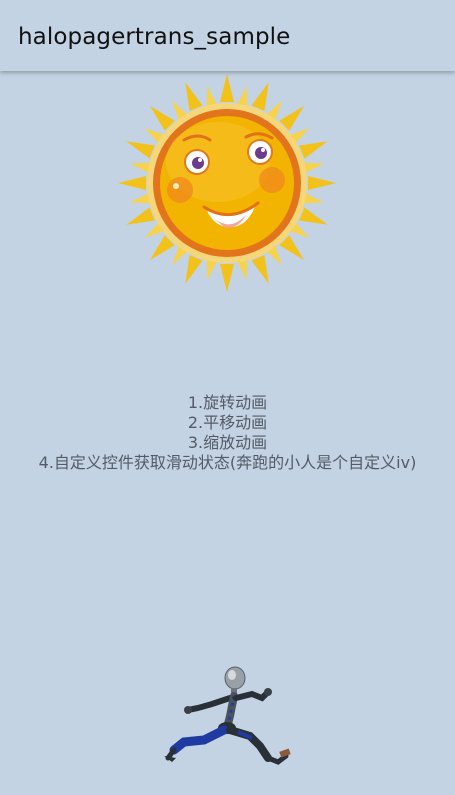 The height and width of the screenshot is (795, 455). I want to click on description-line-4: 4.自定义控件获取滑动状态(奔跑的小人是个自定义iv), so click(227, 462).